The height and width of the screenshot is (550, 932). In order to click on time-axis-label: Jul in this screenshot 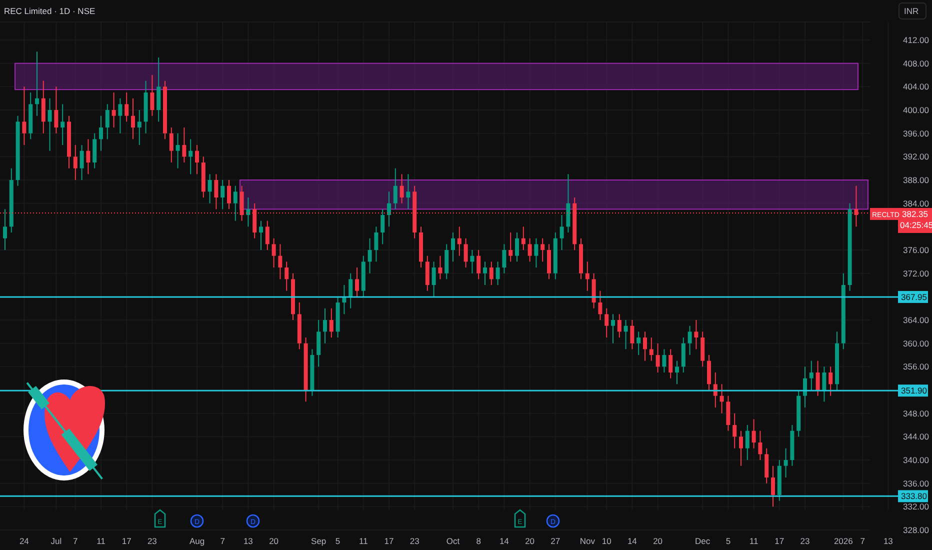, I will do `click(56, 541)`.